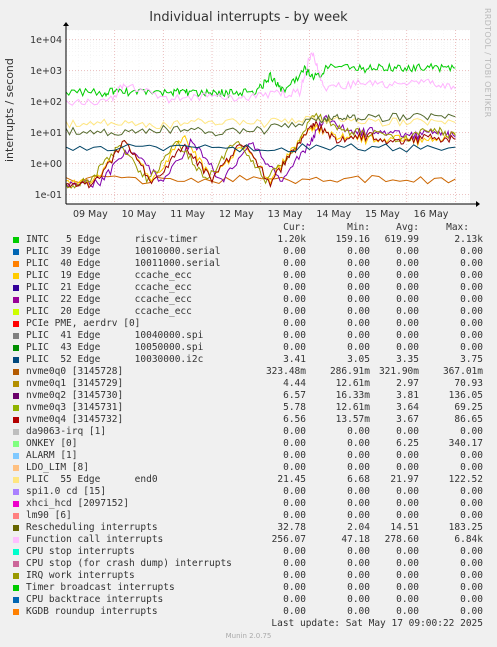  I want to click on legend-avg-value: 3.64, so click(407, 407).